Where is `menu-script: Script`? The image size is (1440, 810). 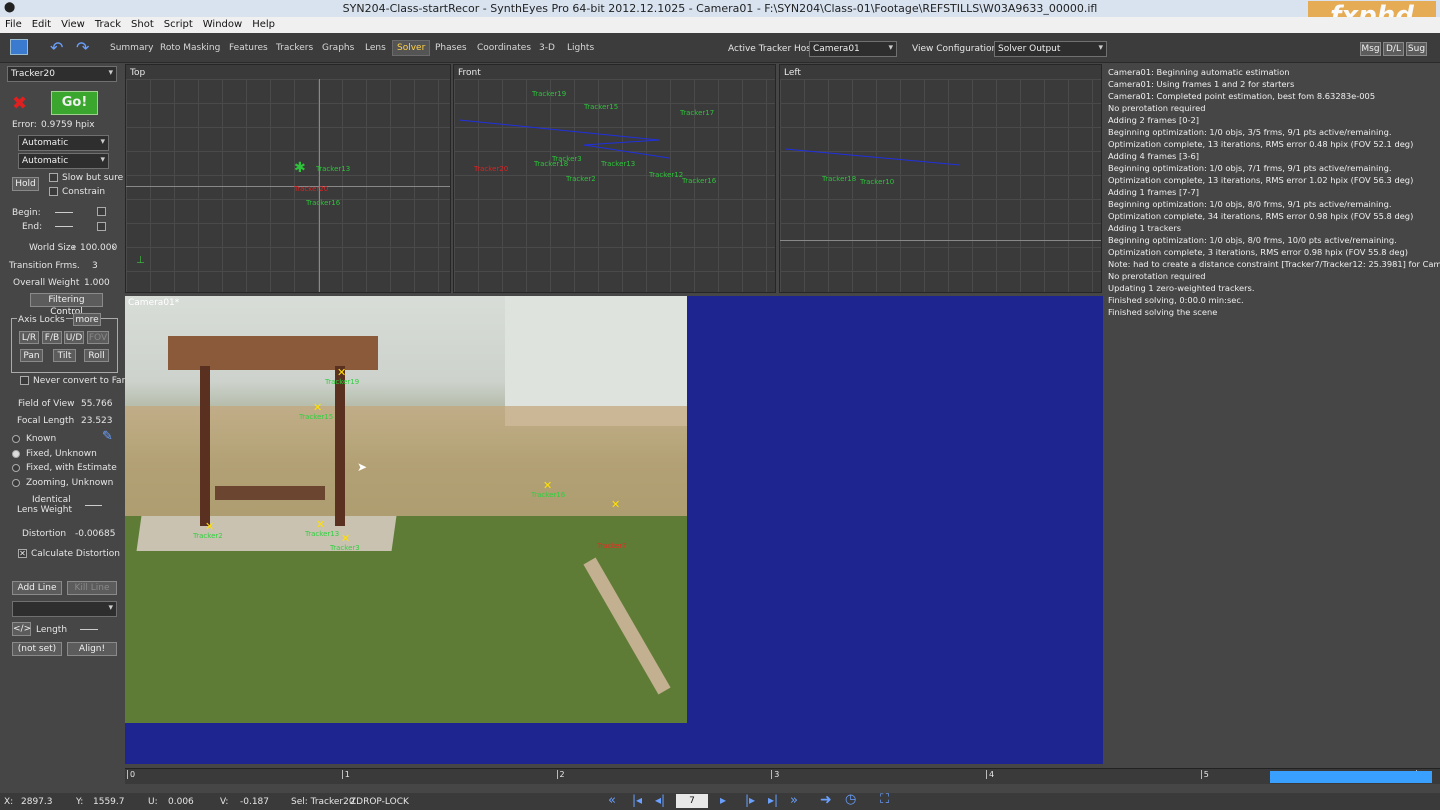
menu-script: Script is located at coordinates (178, 23).